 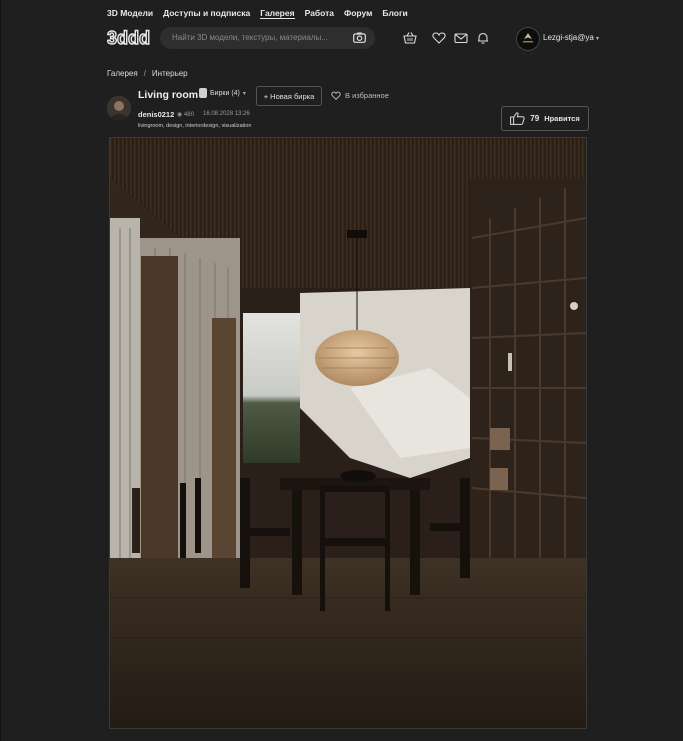 I want to click on breadcrumb-interior: Интерьер, so click(x=170, y=73).